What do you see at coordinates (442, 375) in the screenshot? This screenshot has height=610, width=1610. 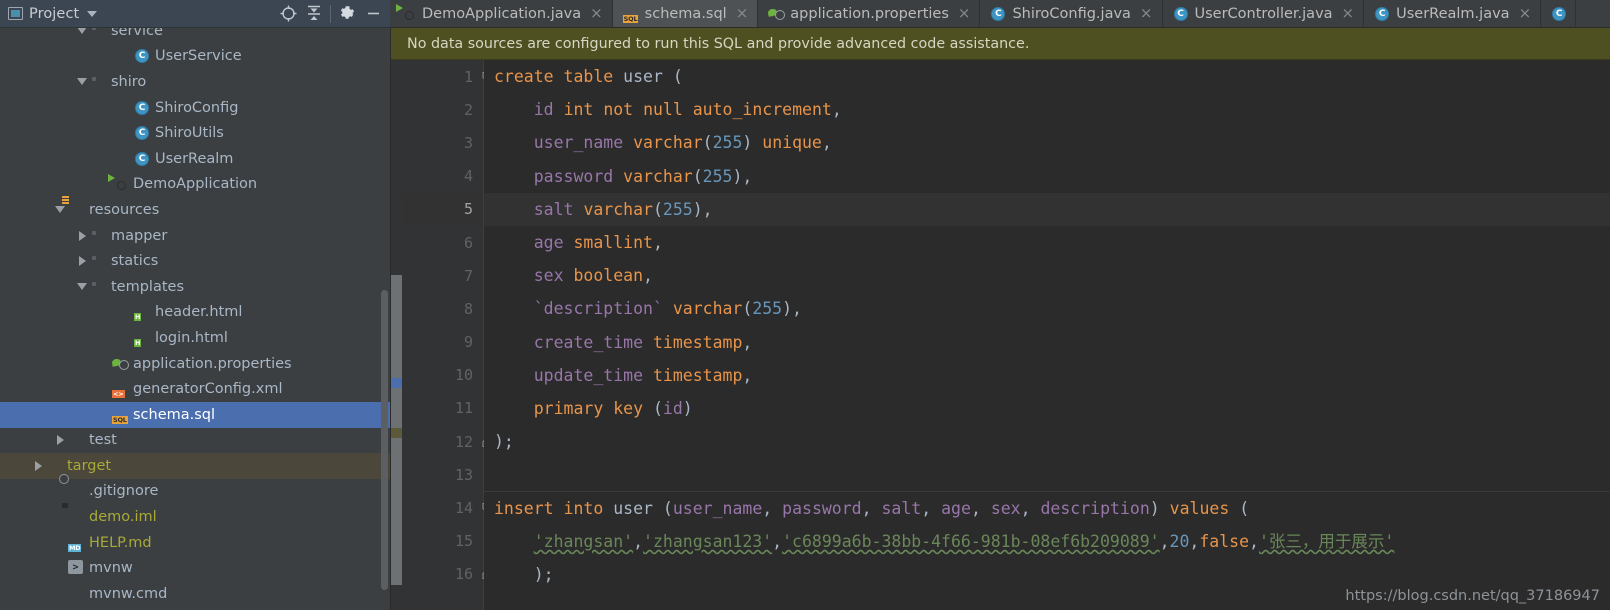 I see `gutter-line-number: 10` at bounding box center [442, 375].